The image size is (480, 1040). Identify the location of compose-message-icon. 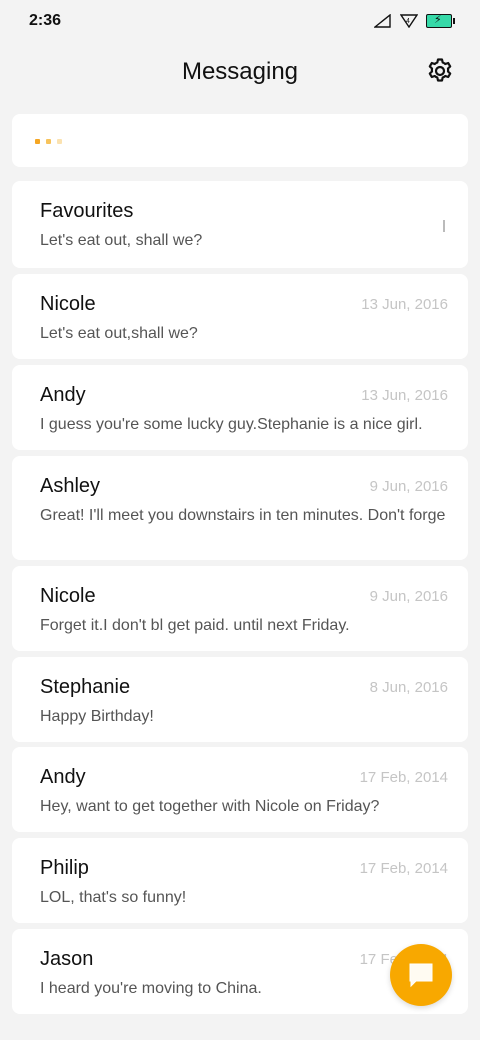
(421, 975).